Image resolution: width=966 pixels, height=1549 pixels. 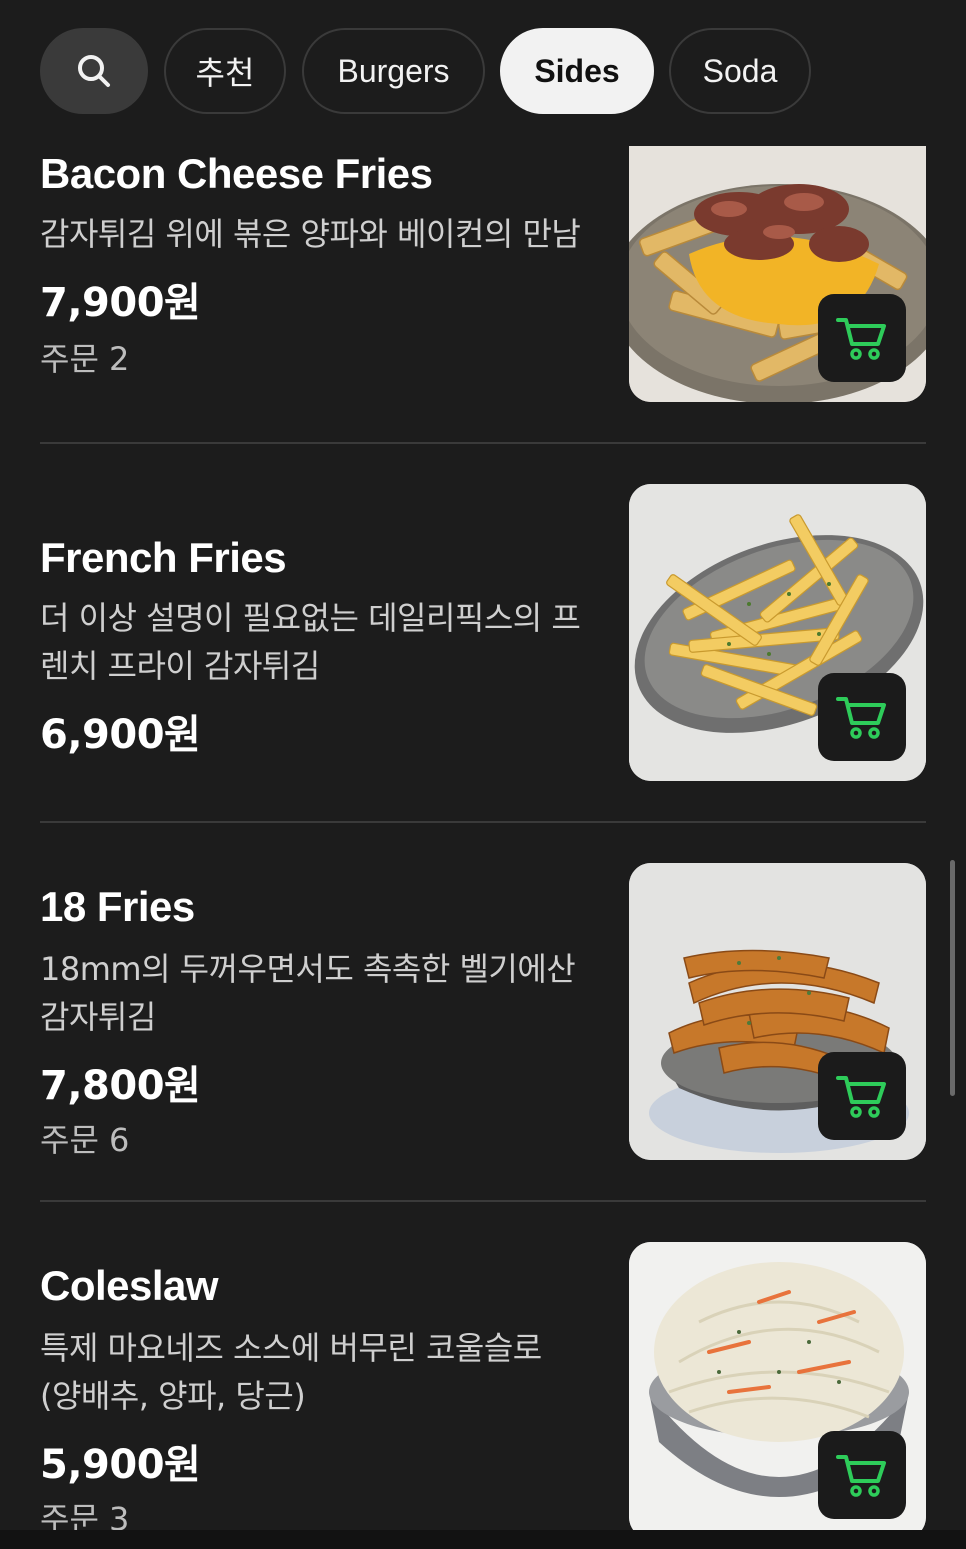 What do you see at coordinates (120, 303) in the screenshot?
I see `item-price: 7,900원` at bounding box center [120, 303].